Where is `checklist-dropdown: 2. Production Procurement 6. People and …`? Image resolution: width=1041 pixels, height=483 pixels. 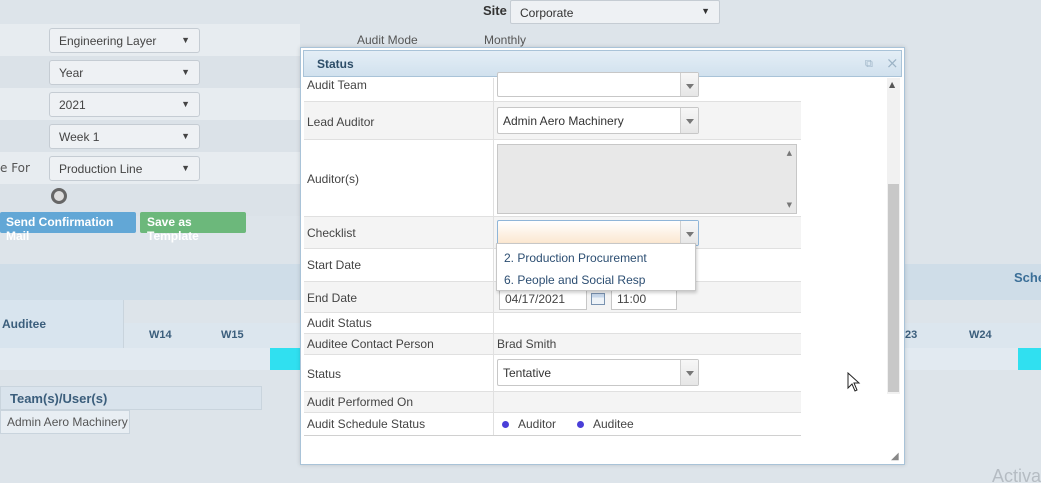 checklist-dropdown: 2. Production Procurement 6. People and … is located at coordinates (596, 267).